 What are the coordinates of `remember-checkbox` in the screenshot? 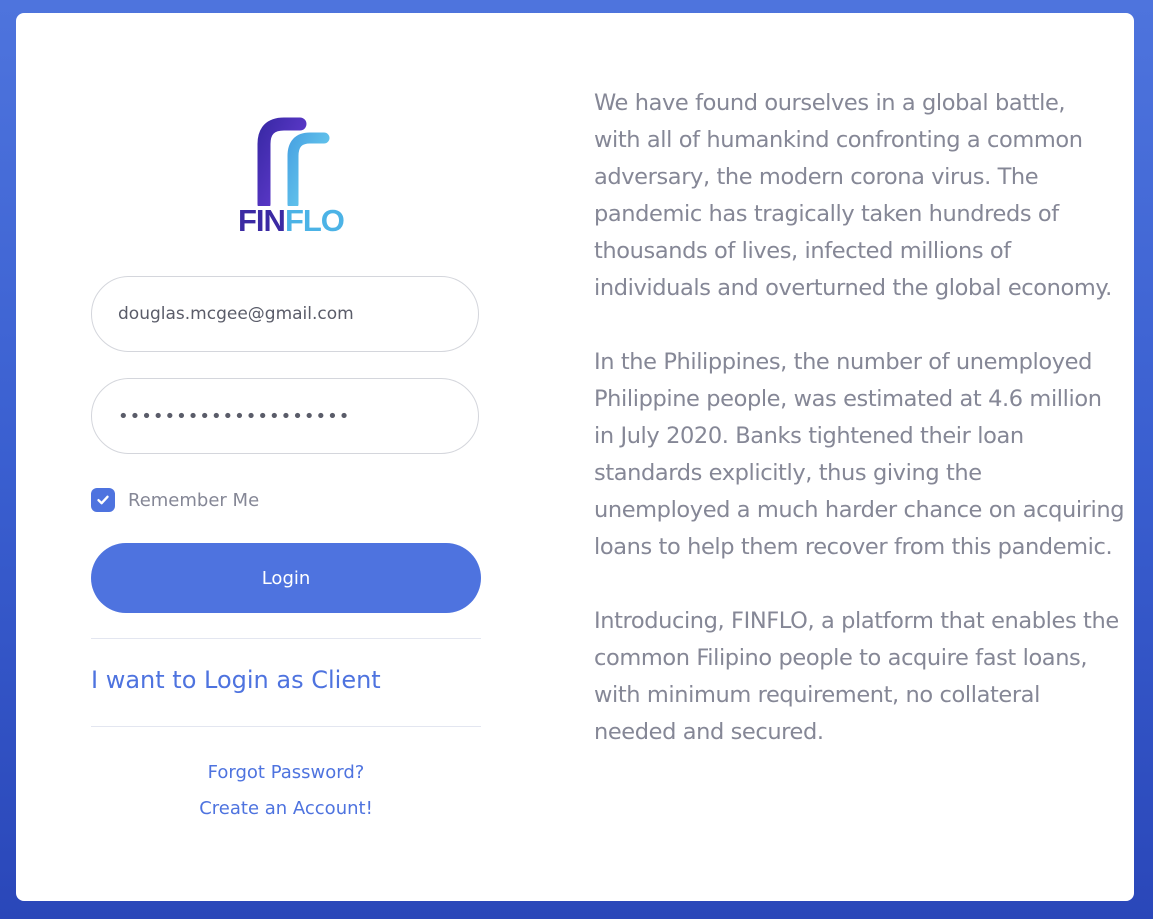 It's located at (103, 500).